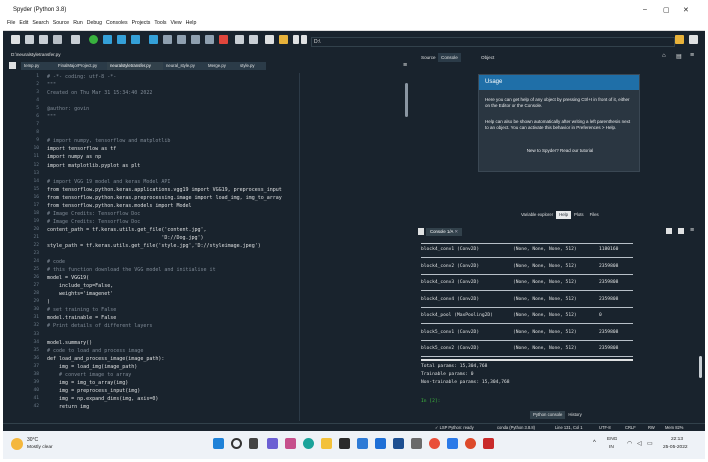 This screenshot has height=462, width=708. Describe the element at coordinates (283, 39) in the screenshot. I see `python-path-icon` at that location.